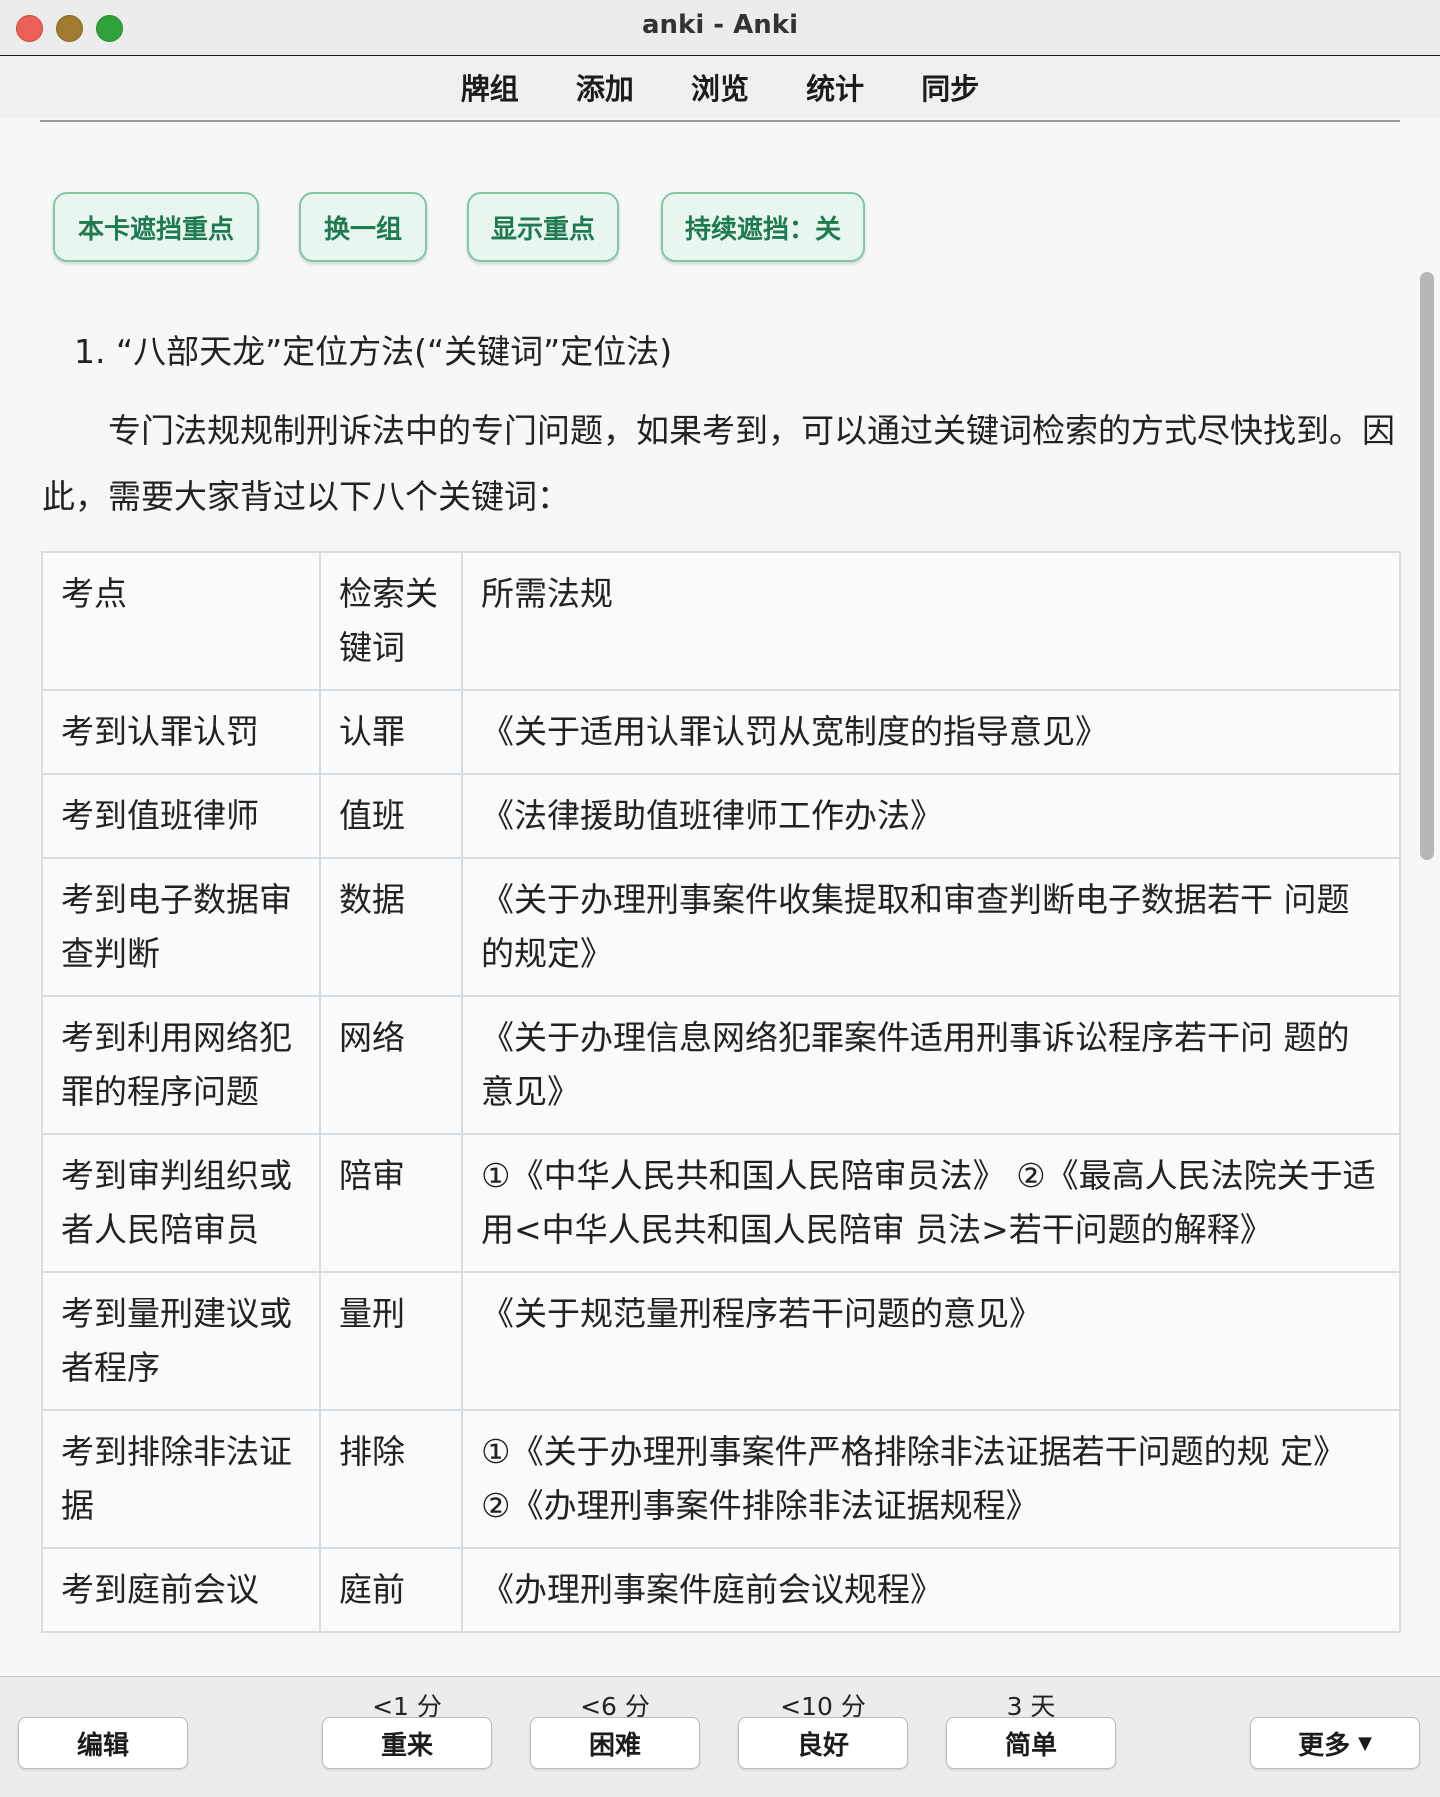 This screenshot has width=1440, height=1797. Describe the element at coordinates (391, 1341) in the screenshot. I see `table-cell-keyword: 量刑` at that location.